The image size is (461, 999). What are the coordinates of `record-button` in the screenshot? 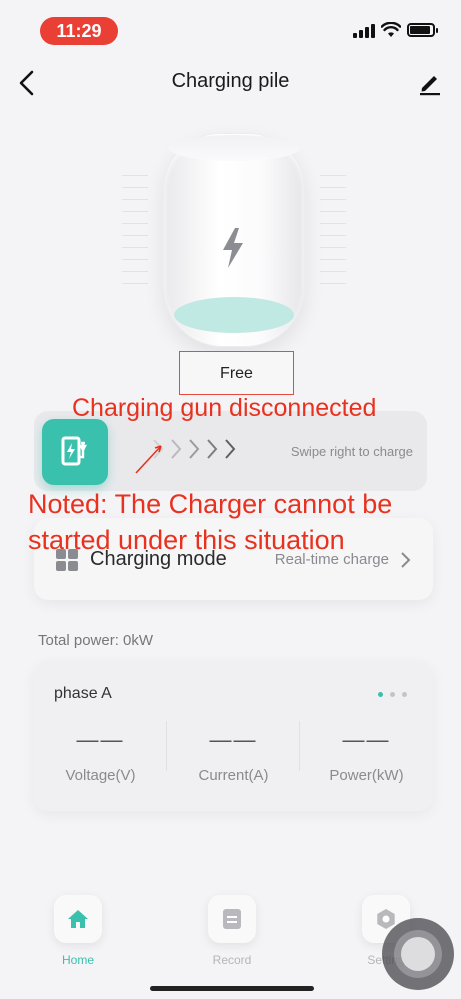 It's located at (232, 919).